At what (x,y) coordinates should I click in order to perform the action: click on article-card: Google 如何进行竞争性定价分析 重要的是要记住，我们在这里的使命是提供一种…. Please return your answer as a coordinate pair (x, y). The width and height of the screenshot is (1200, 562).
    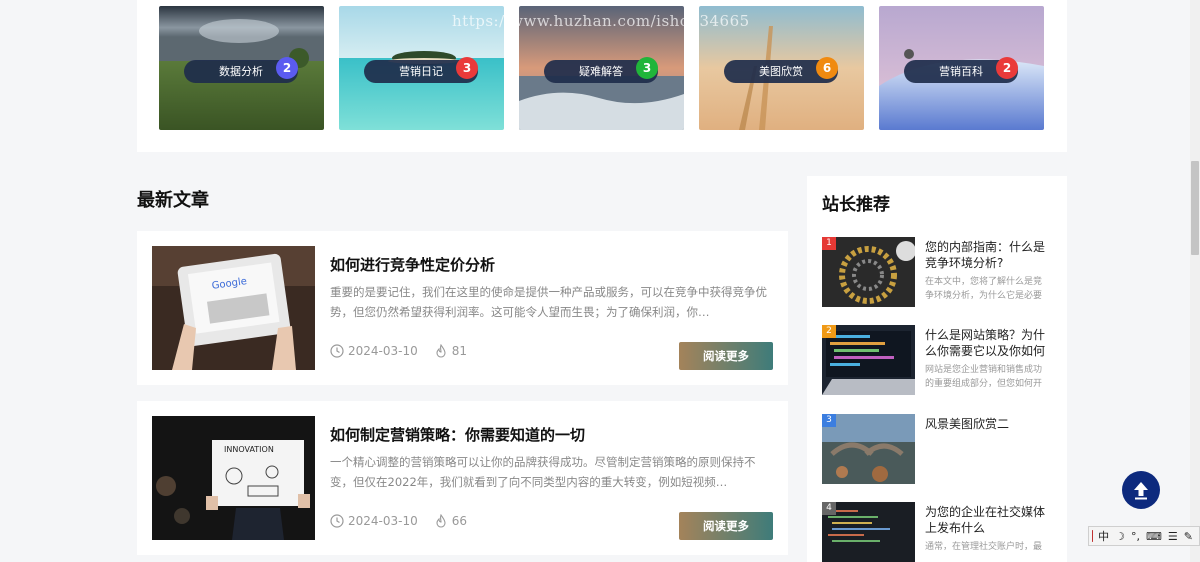
    Looking at the image, I should click on (462, 308).